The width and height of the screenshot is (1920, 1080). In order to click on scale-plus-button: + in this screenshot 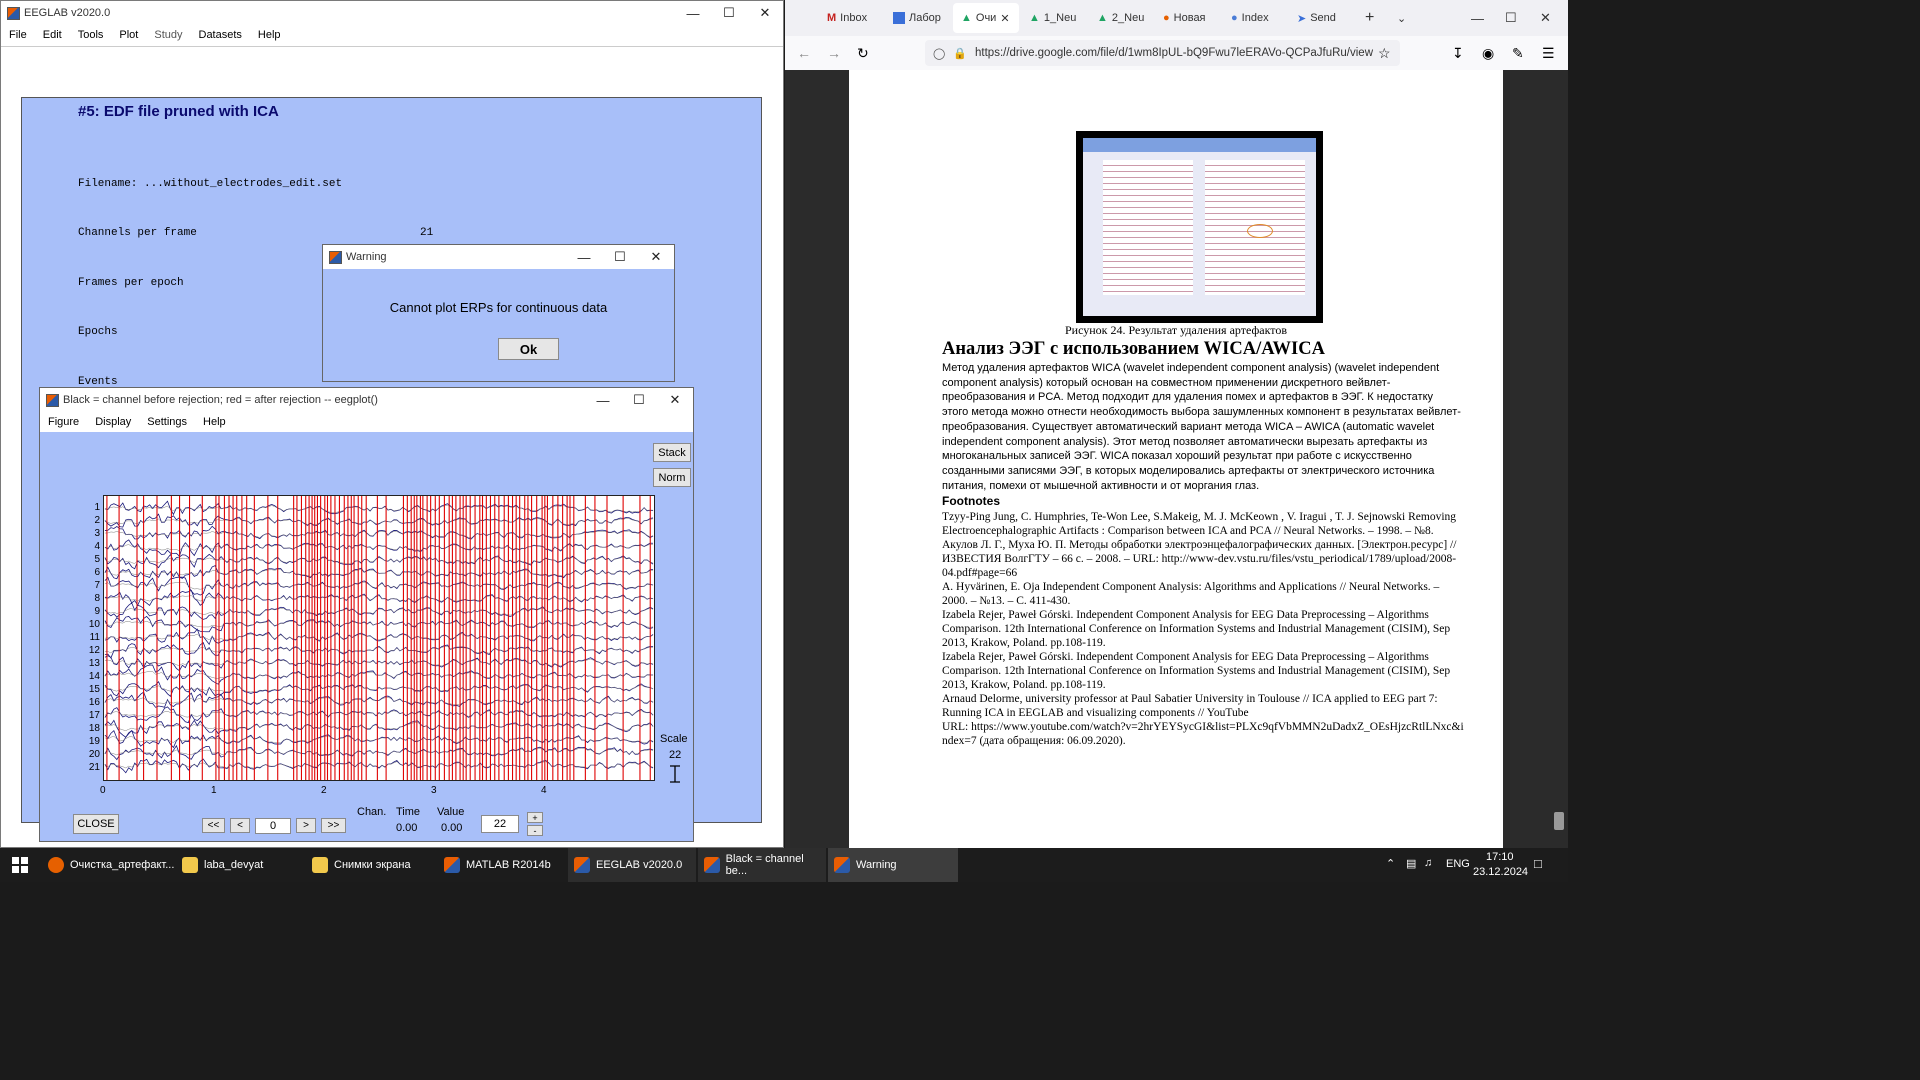, I will do `click(535, 817)`.